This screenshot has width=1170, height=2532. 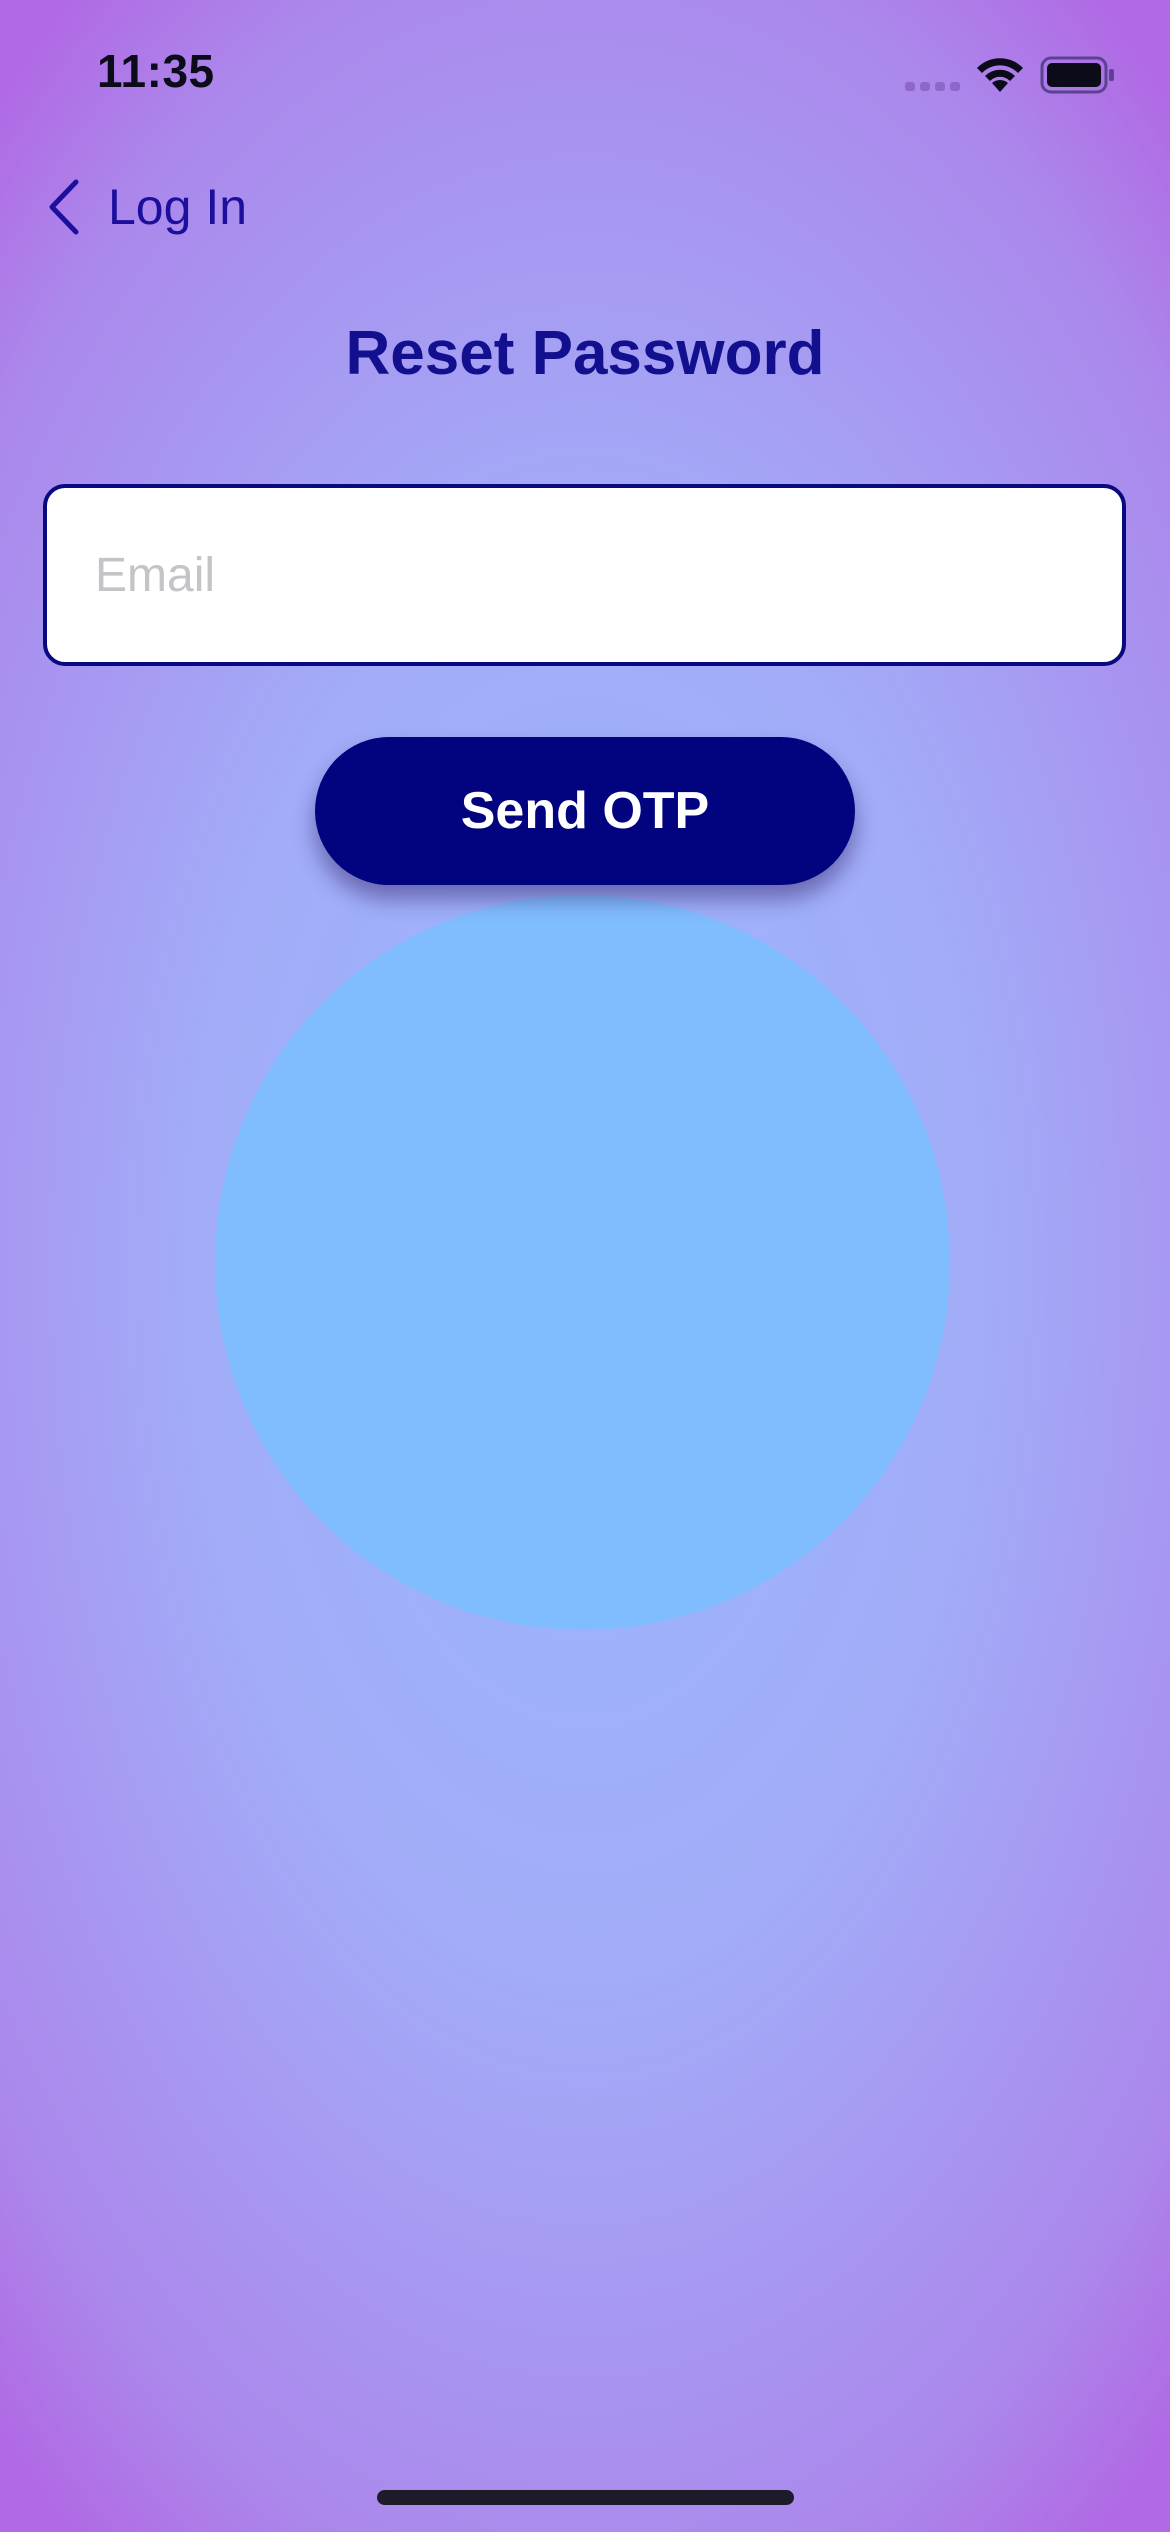 I want to click on back-button: Log In, so click(x=145, y=207).